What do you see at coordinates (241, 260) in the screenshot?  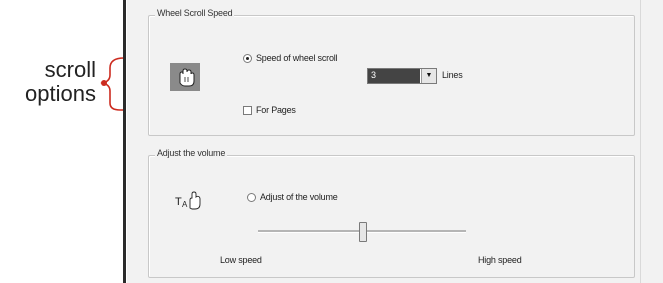 I see `low-speed-label: Low speed` at bounding box center [241, 260].